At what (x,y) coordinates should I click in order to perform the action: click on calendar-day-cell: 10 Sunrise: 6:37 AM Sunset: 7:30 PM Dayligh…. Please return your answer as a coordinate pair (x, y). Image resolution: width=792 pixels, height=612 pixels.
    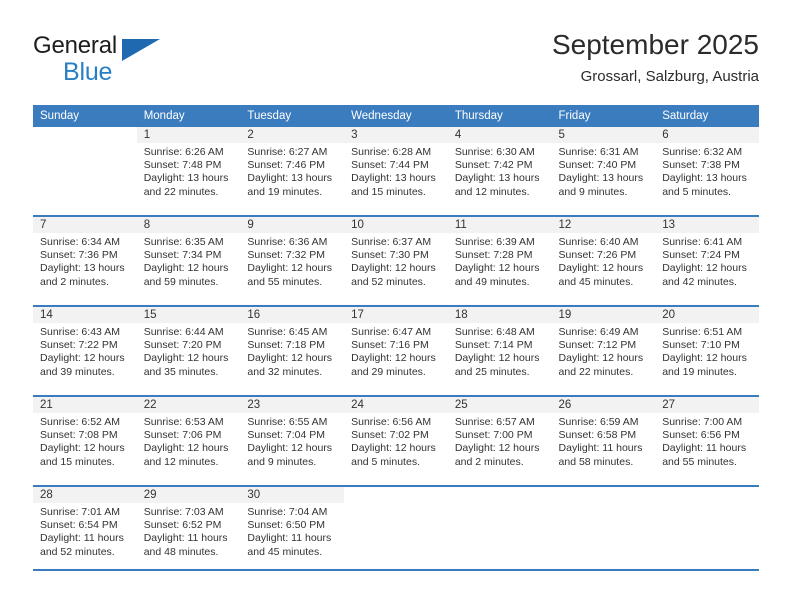
    Looking at the image, I should click on (396, 260).